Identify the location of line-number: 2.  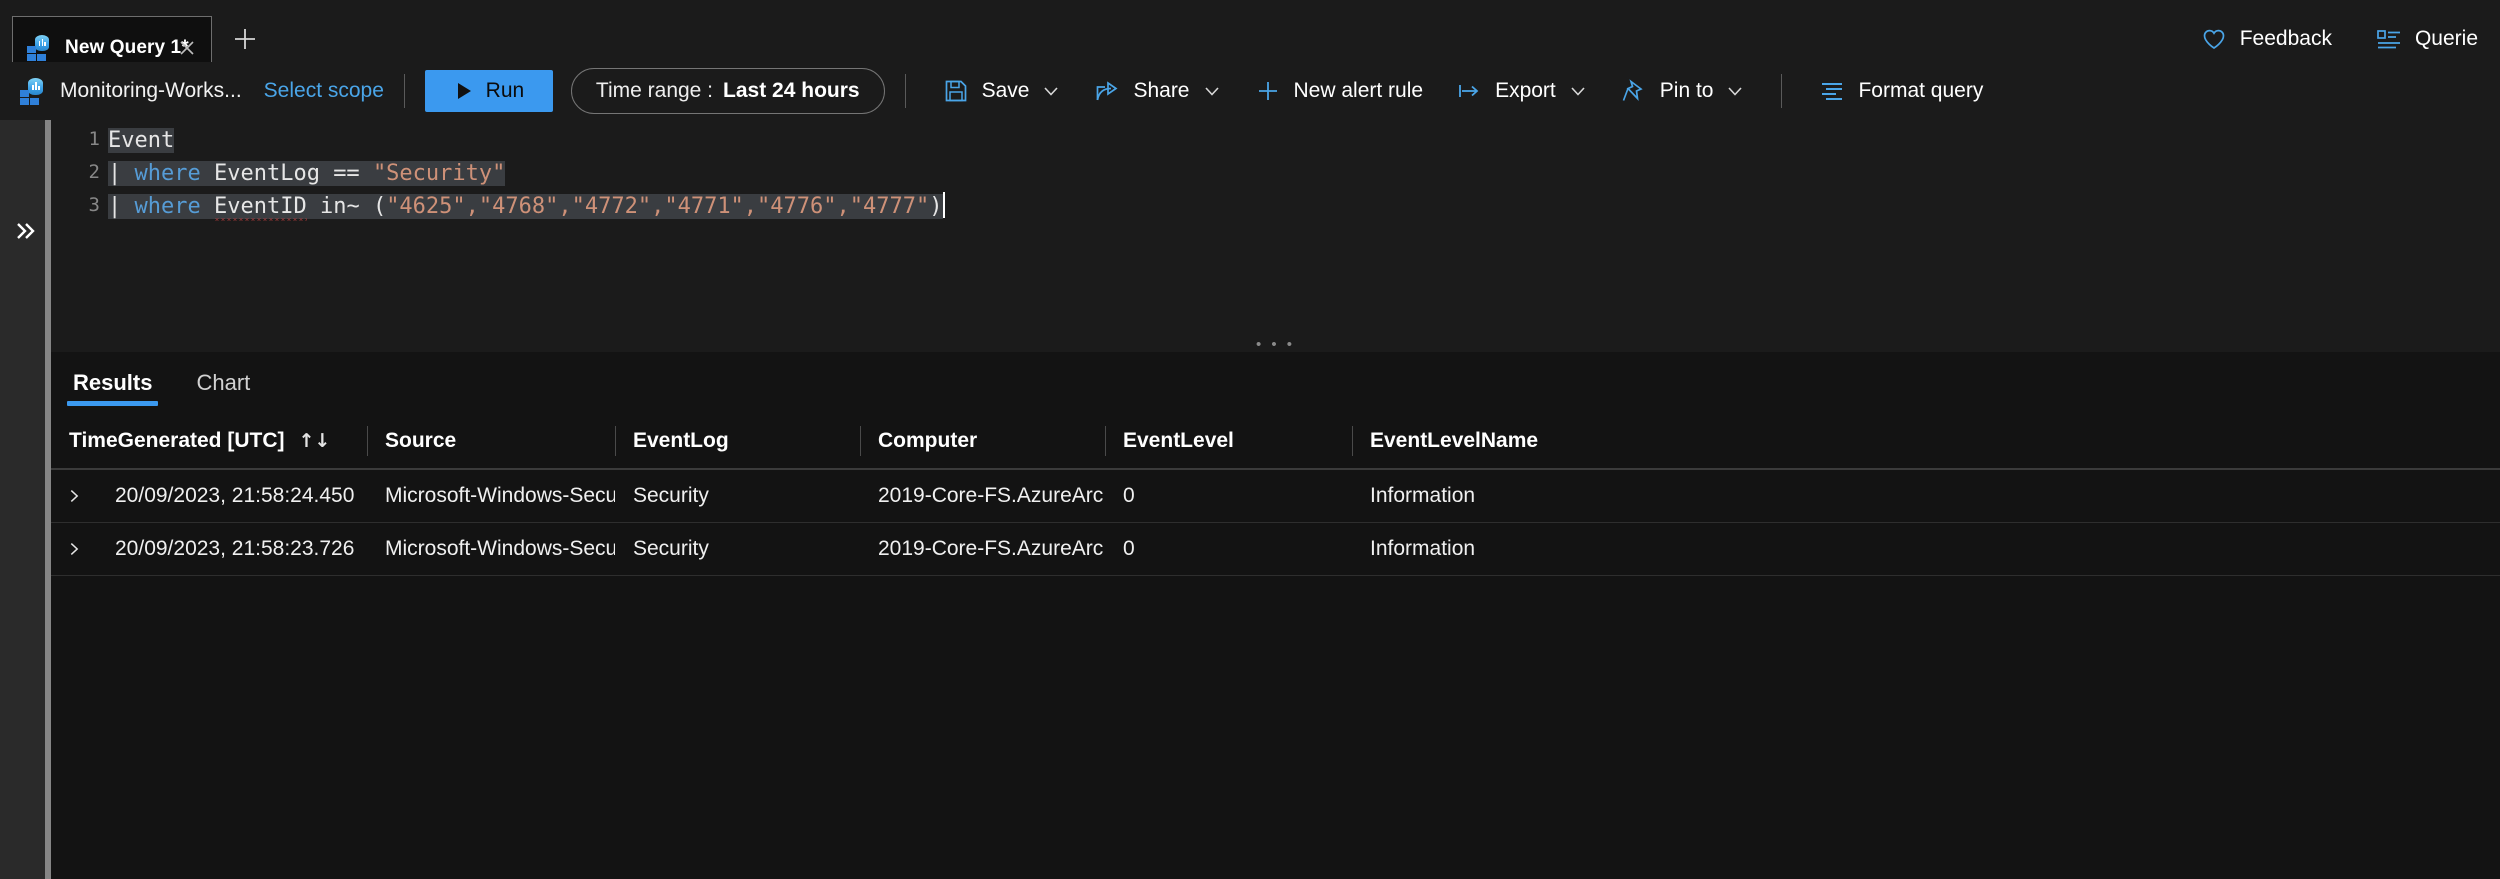
(94, 172).